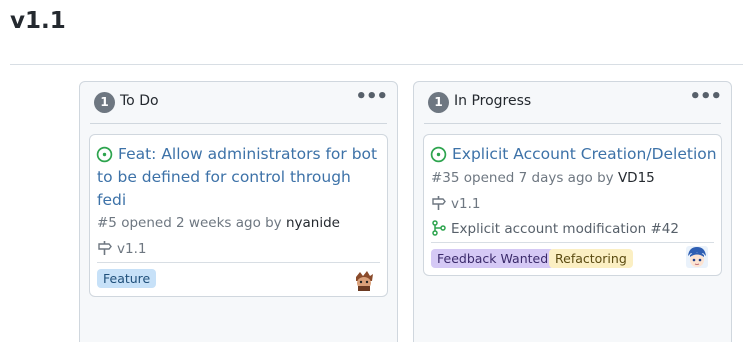  I want to click on author-link: VD15, so click(636, 178).